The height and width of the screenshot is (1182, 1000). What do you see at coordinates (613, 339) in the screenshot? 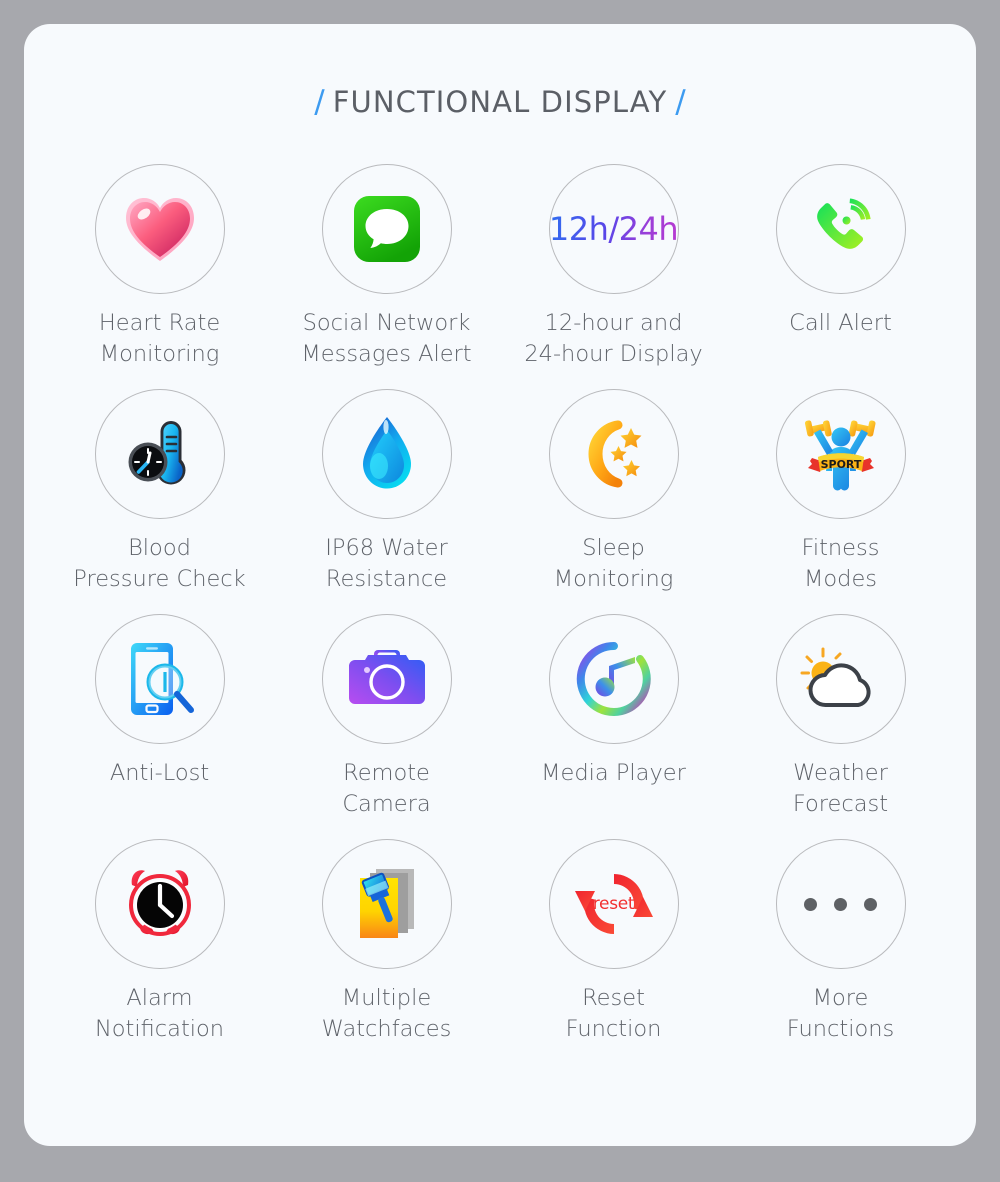
I see `feature-label: 12-hour and 24-hour Display` at bounding box center [613, 339].